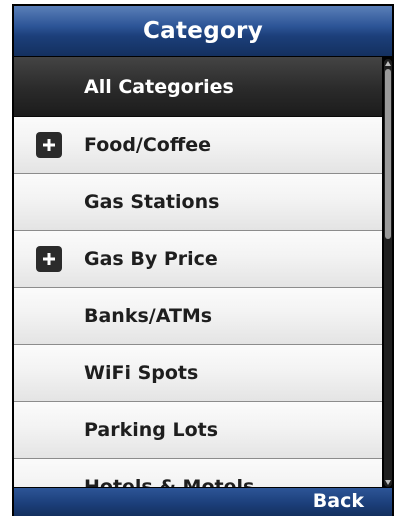  I want to click on category-item-gas-by-price: Gas By Price, so click(198, 259).